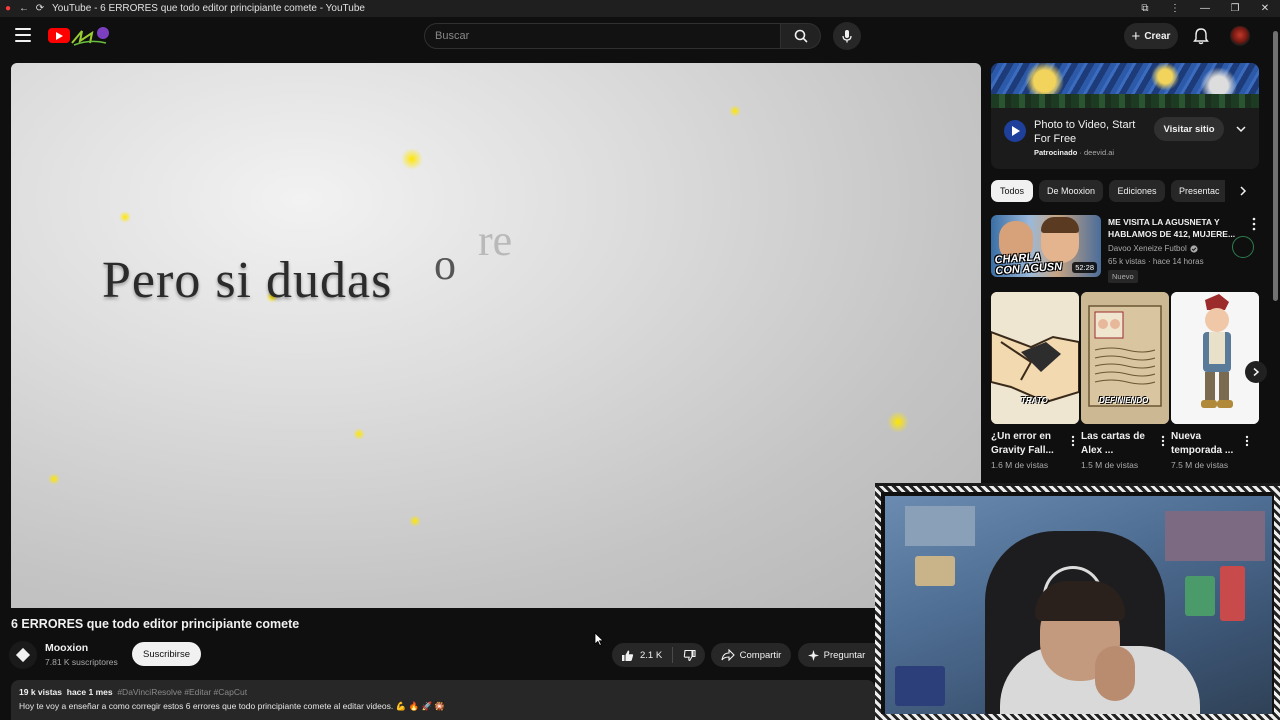  Describe the element at coordinates (166, 654) in the screenshot. I see `subscribe-button: Suscribirse` at that location.